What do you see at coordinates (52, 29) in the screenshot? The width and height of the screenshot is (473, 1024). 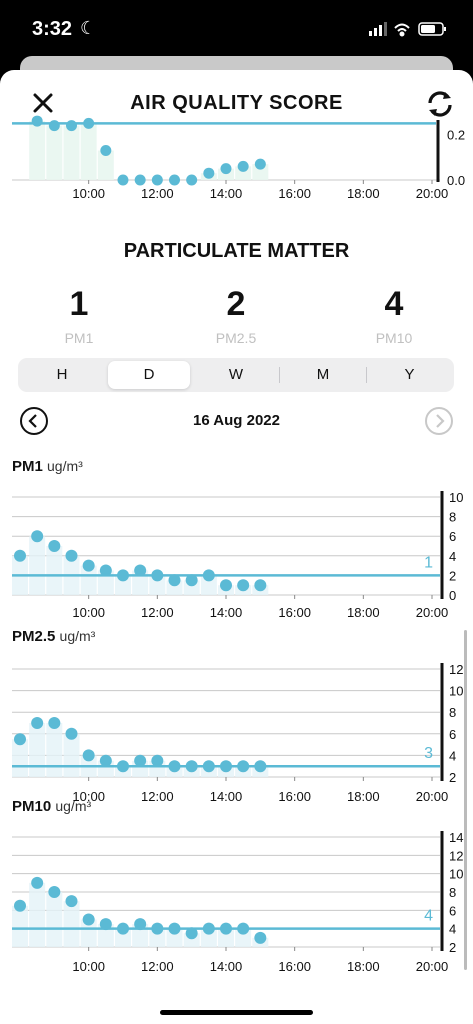 I see `status-time: 3:32` at bounding box center [52, 29].